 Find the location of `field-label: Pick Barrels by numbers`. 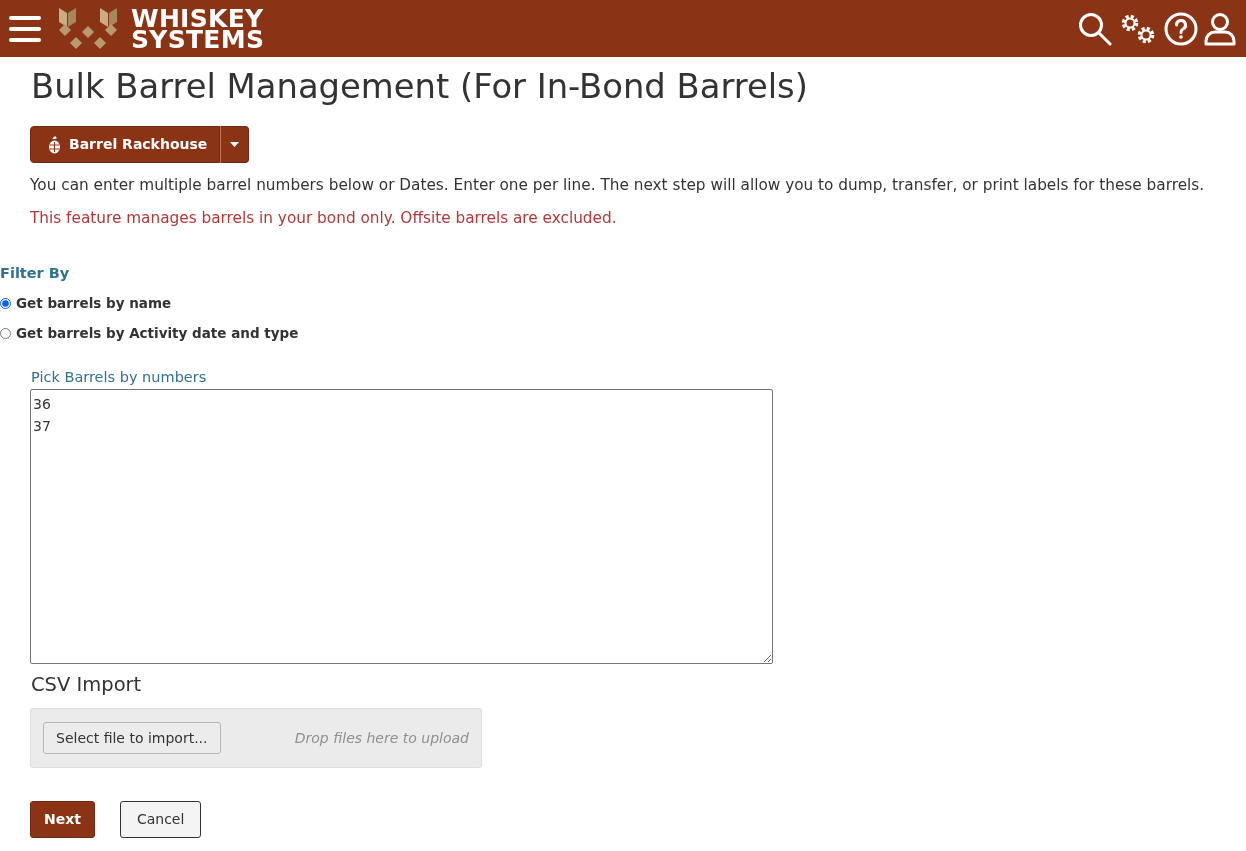

field-label: Pick Barrels by numbers is located at coordinates (119, 377).